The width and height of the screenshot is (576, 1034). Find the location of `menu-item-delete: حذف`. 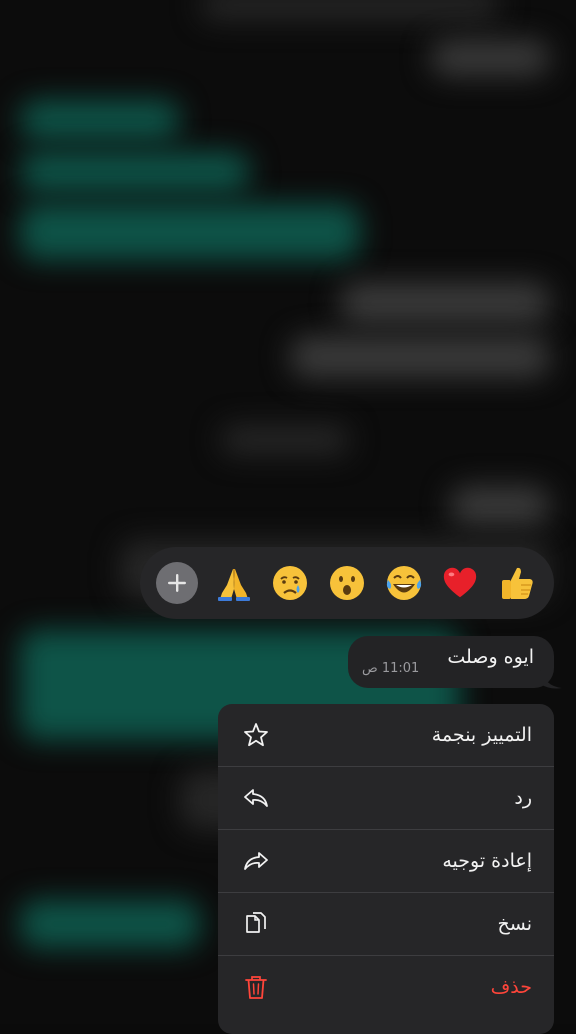

menu-item-delete: حذف is located at coordinates (386, 987).